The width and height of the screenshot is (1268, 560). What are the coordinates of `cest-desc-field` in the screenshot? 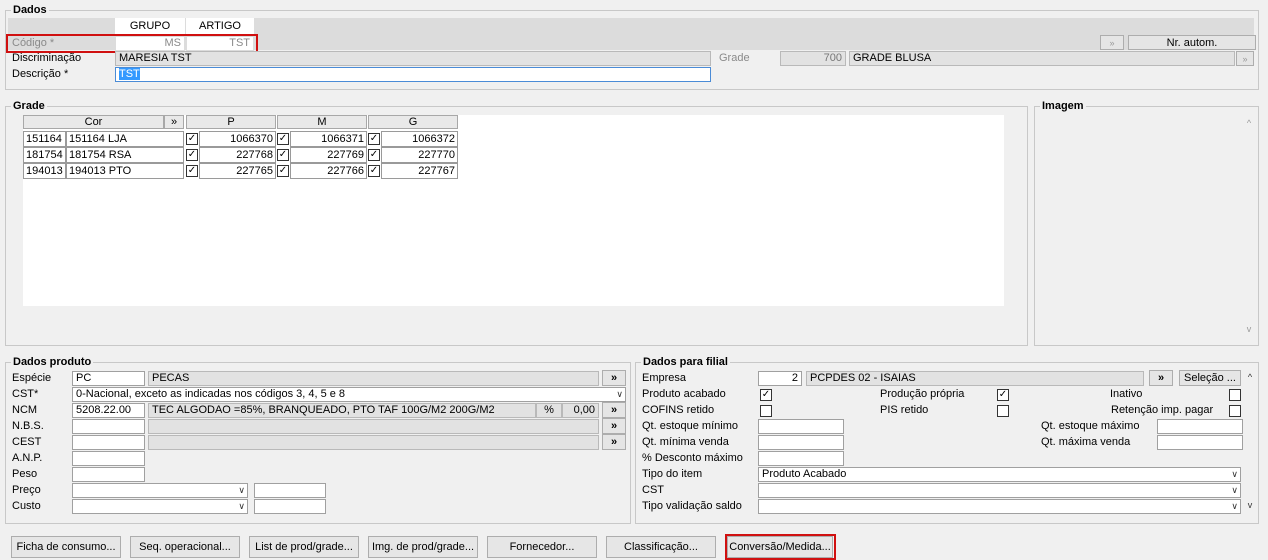 It's located at (373, 442).